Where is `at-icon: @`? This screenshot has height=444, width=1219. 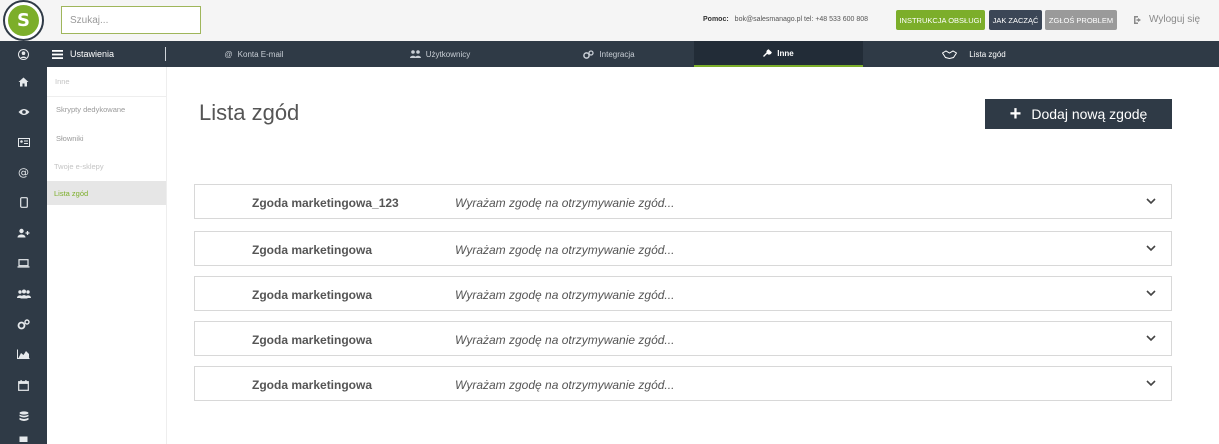
at-icon: @ is located at coordinates (228, 54).